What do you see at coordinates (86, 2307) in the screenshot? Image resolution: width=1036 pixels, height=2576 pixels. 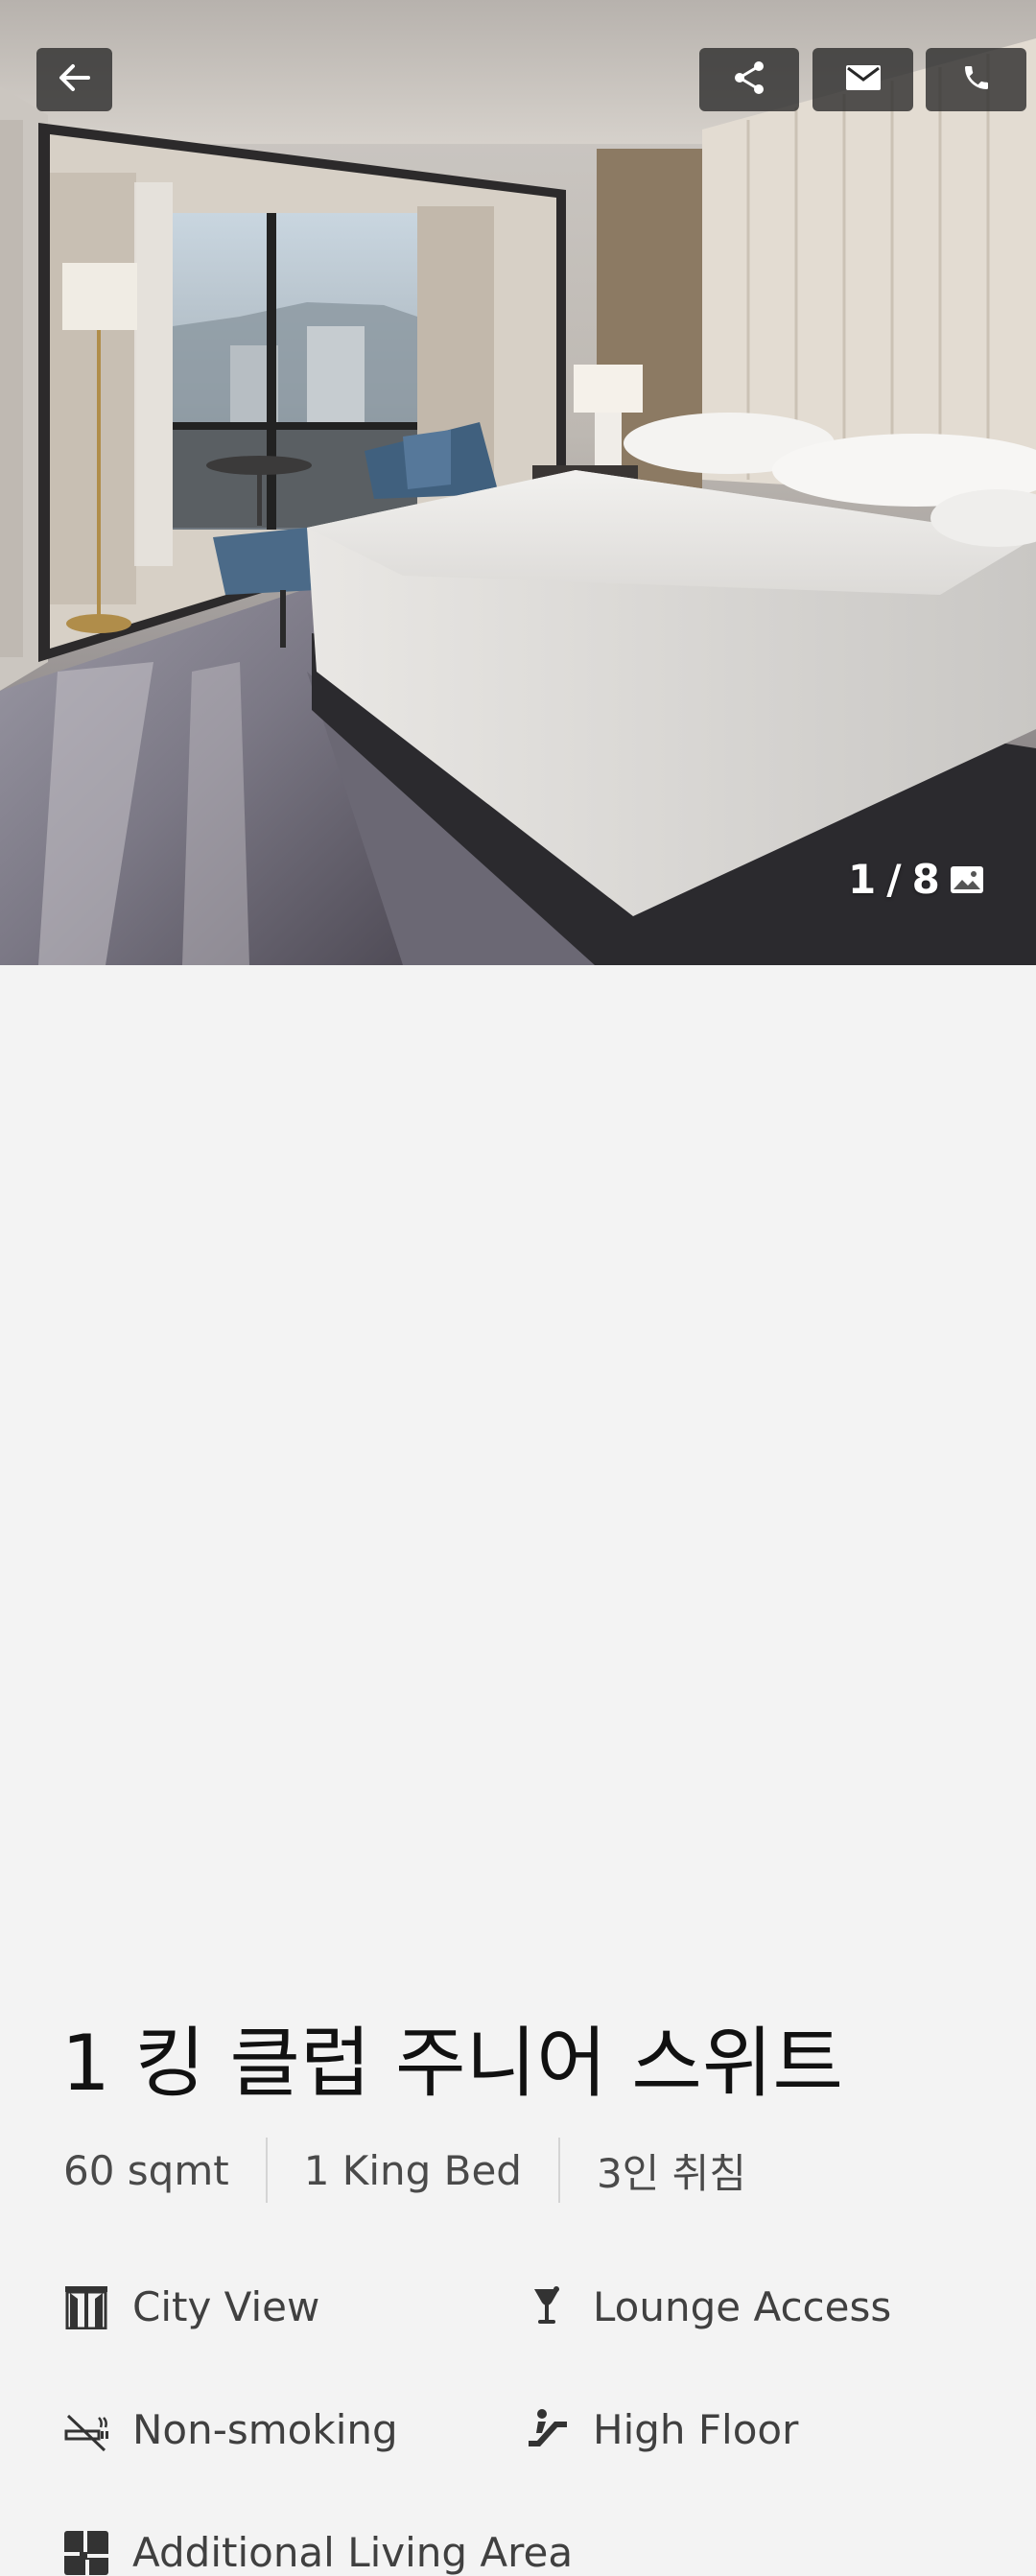 I see `window-icon` at bounding box center [86, 2307].